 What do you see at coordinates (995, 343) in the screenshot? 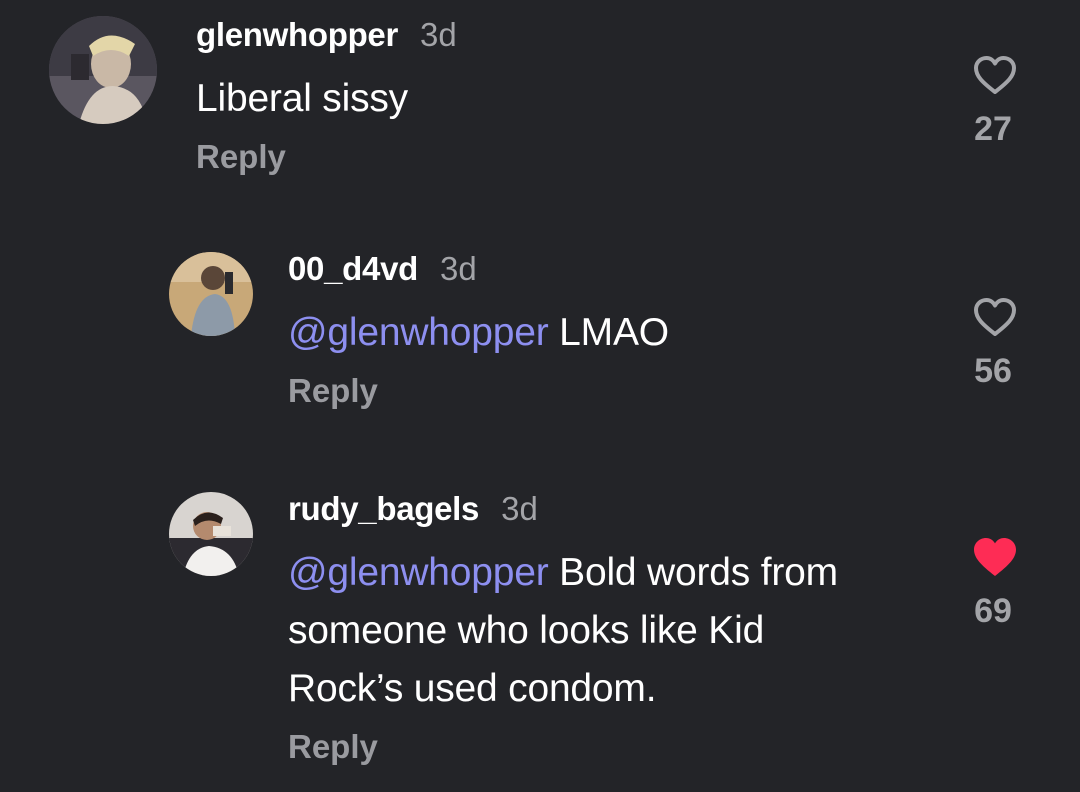
I see `like-button: 56` at bounding box center [995, 343].